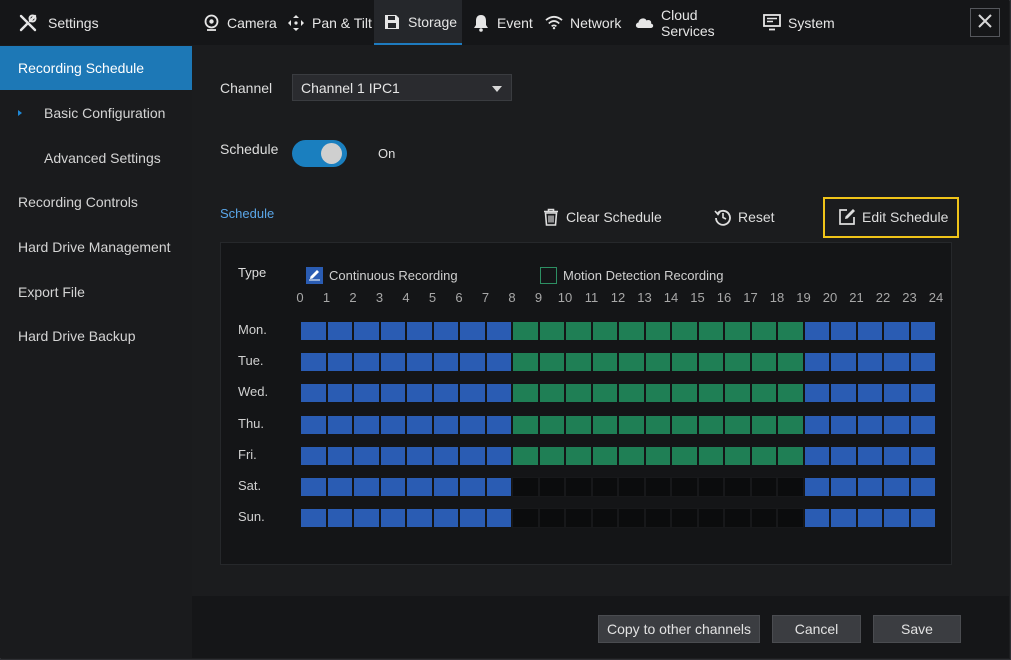 The height and width of the screenshot is (660, 1011). Describe the element at coordinates (503, 22) in the screenshot. I see `tab-event: Event` at that location.